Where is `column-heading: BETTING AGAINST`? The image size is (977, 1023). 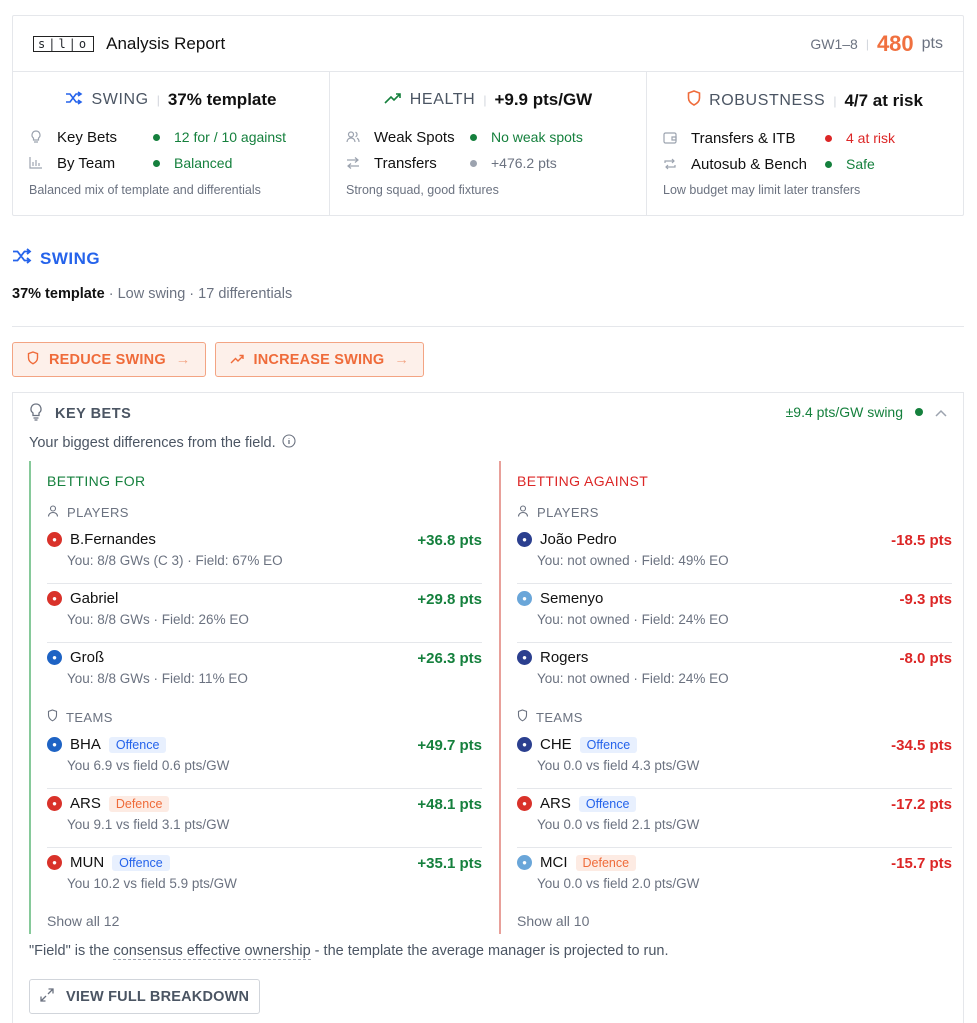 column-heading: BETTING AGAINST is located at coordinates (583, 481).